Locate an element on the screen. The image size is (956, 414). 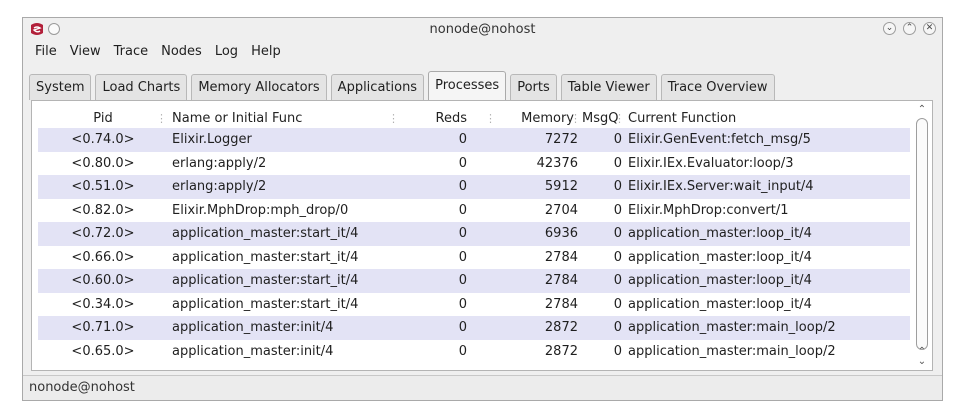
status-bar: nonode@nohost is located at coordinates (482, 387).